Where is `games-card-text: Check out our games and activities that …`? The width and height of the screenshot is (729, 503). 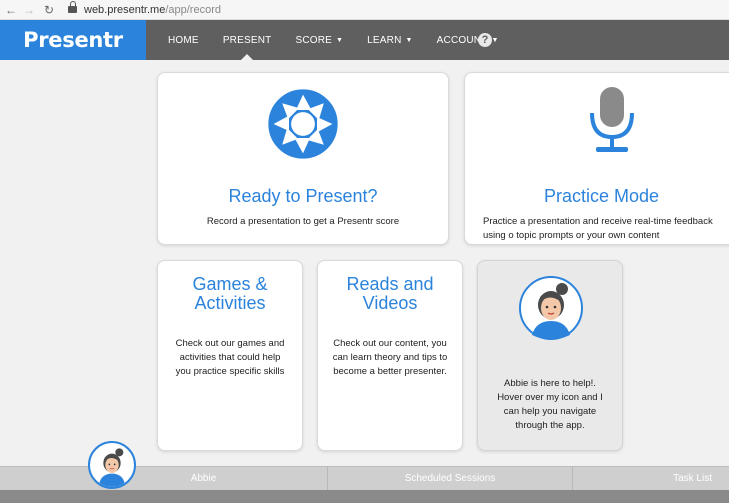 games-card-text: Check out our games and activities that … is located at coordinates (230, 357).